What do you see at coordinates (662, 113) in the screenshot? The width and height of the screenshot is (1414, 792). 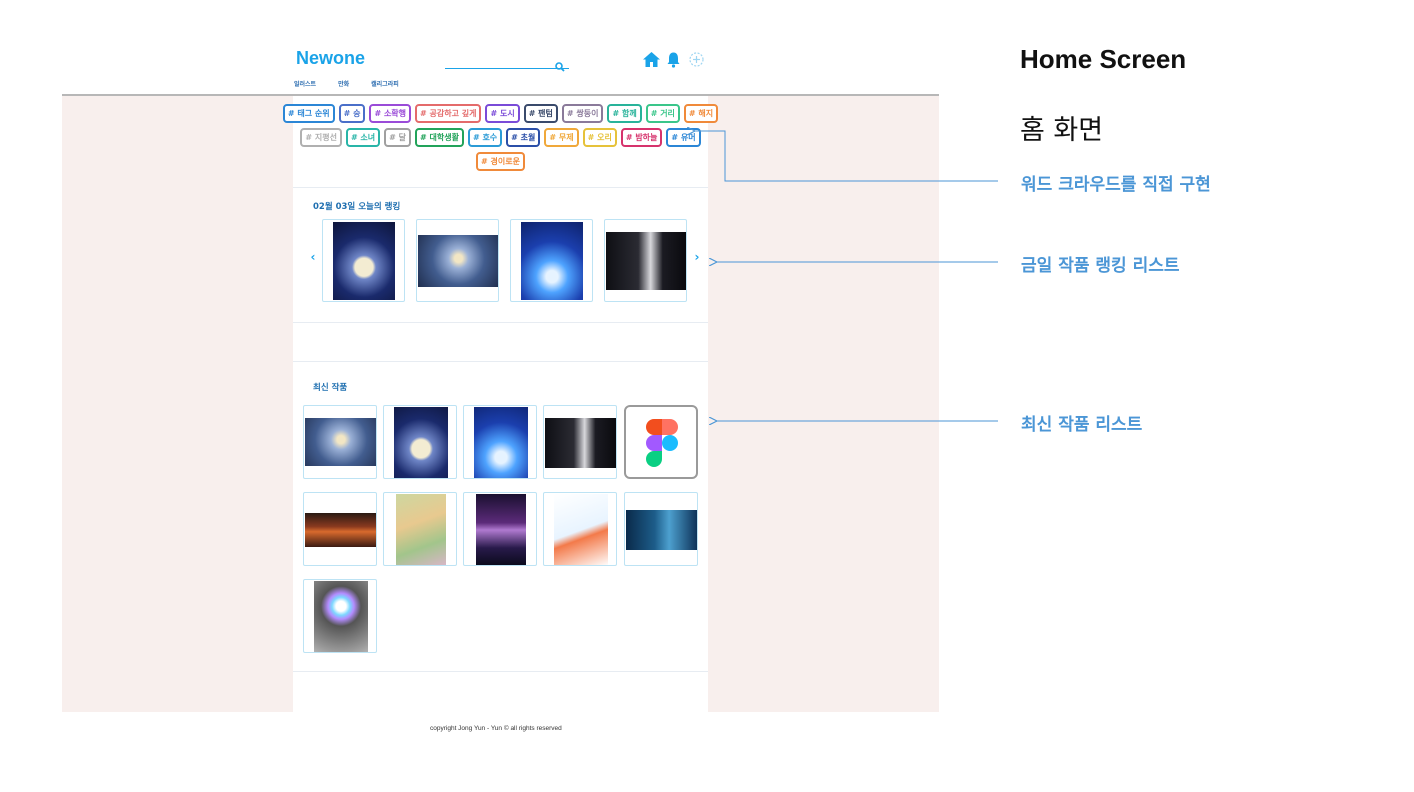 I see `tag-chip: # 거리` at bounding box center [662, 113].